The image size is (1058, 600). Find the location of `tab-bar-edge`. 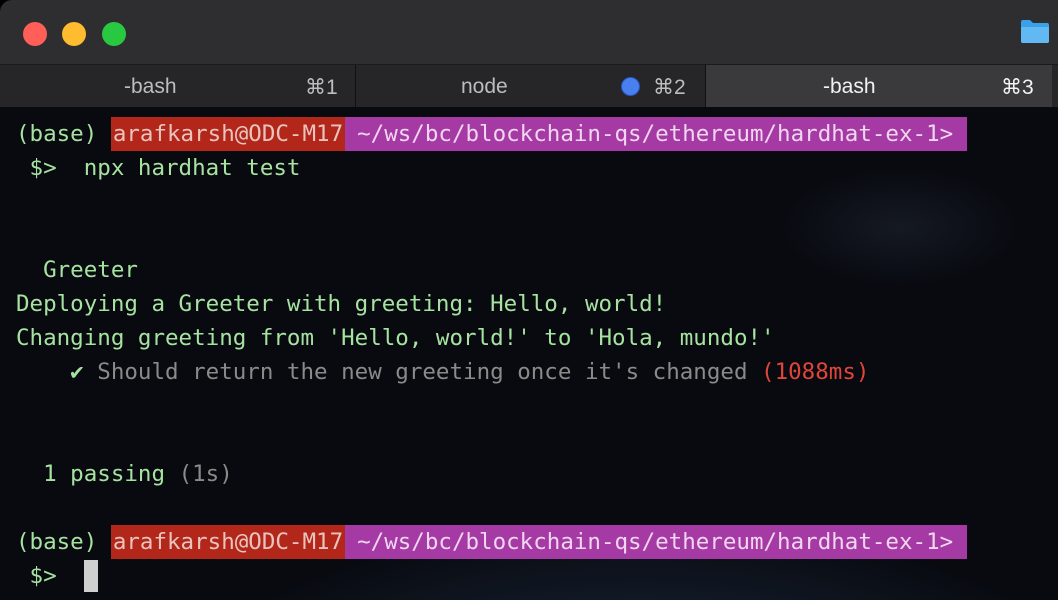

tab-bar-edge is located at coordinates (1055, 86).